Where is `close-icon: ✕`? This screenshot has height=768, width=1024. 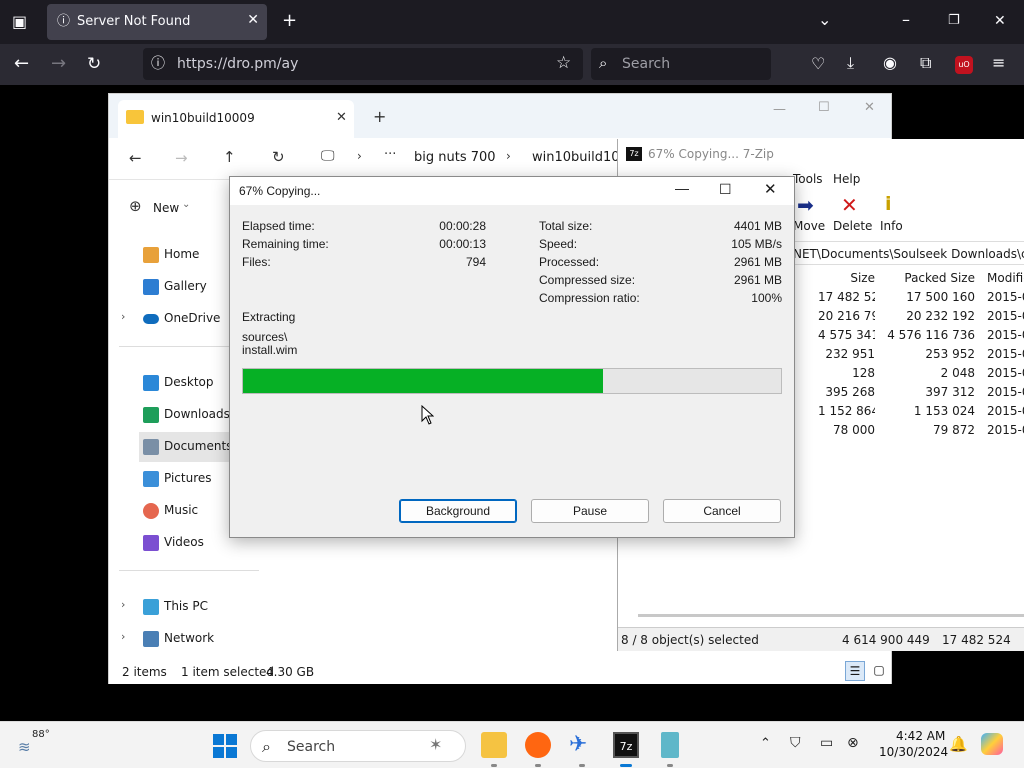
close-icon: ✕ is located at coordinates (770, 189).